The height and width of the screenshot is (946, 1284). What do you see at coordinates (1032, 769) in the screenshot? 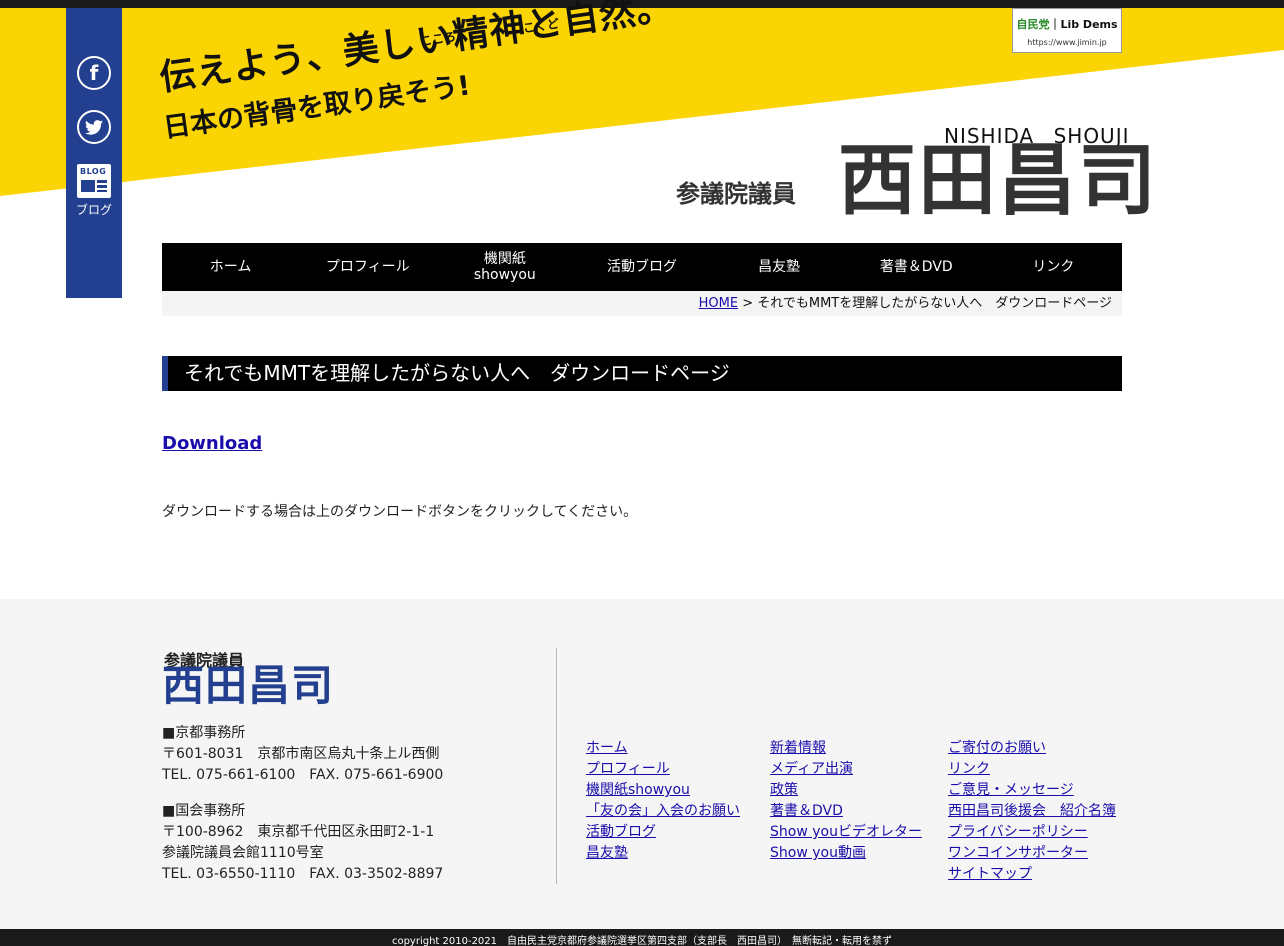
I see `footer-link: リンク` at bounding box center [1032, 769].